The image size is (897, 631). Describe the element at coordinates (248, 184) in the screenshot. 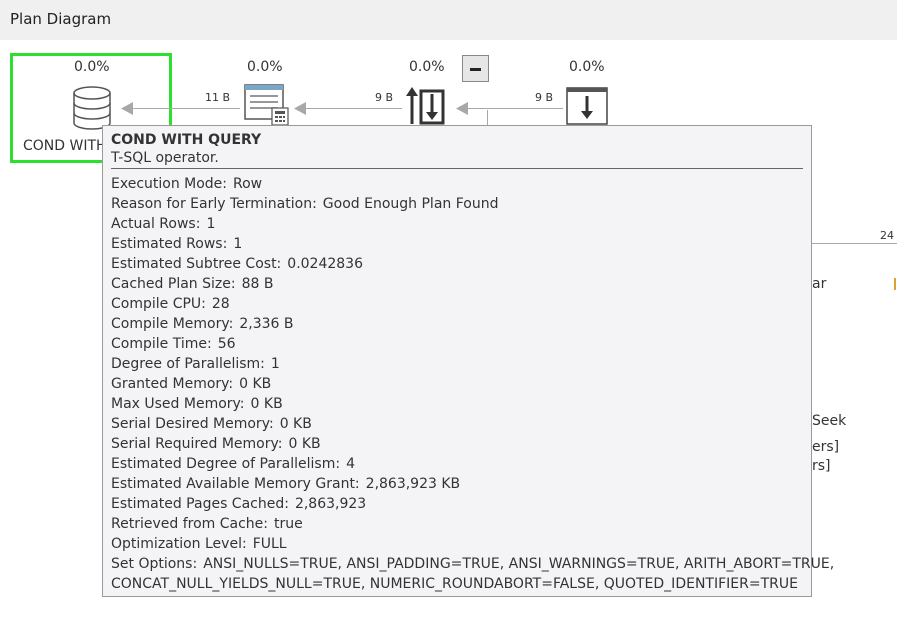

I see `property-value: Row` at that location.